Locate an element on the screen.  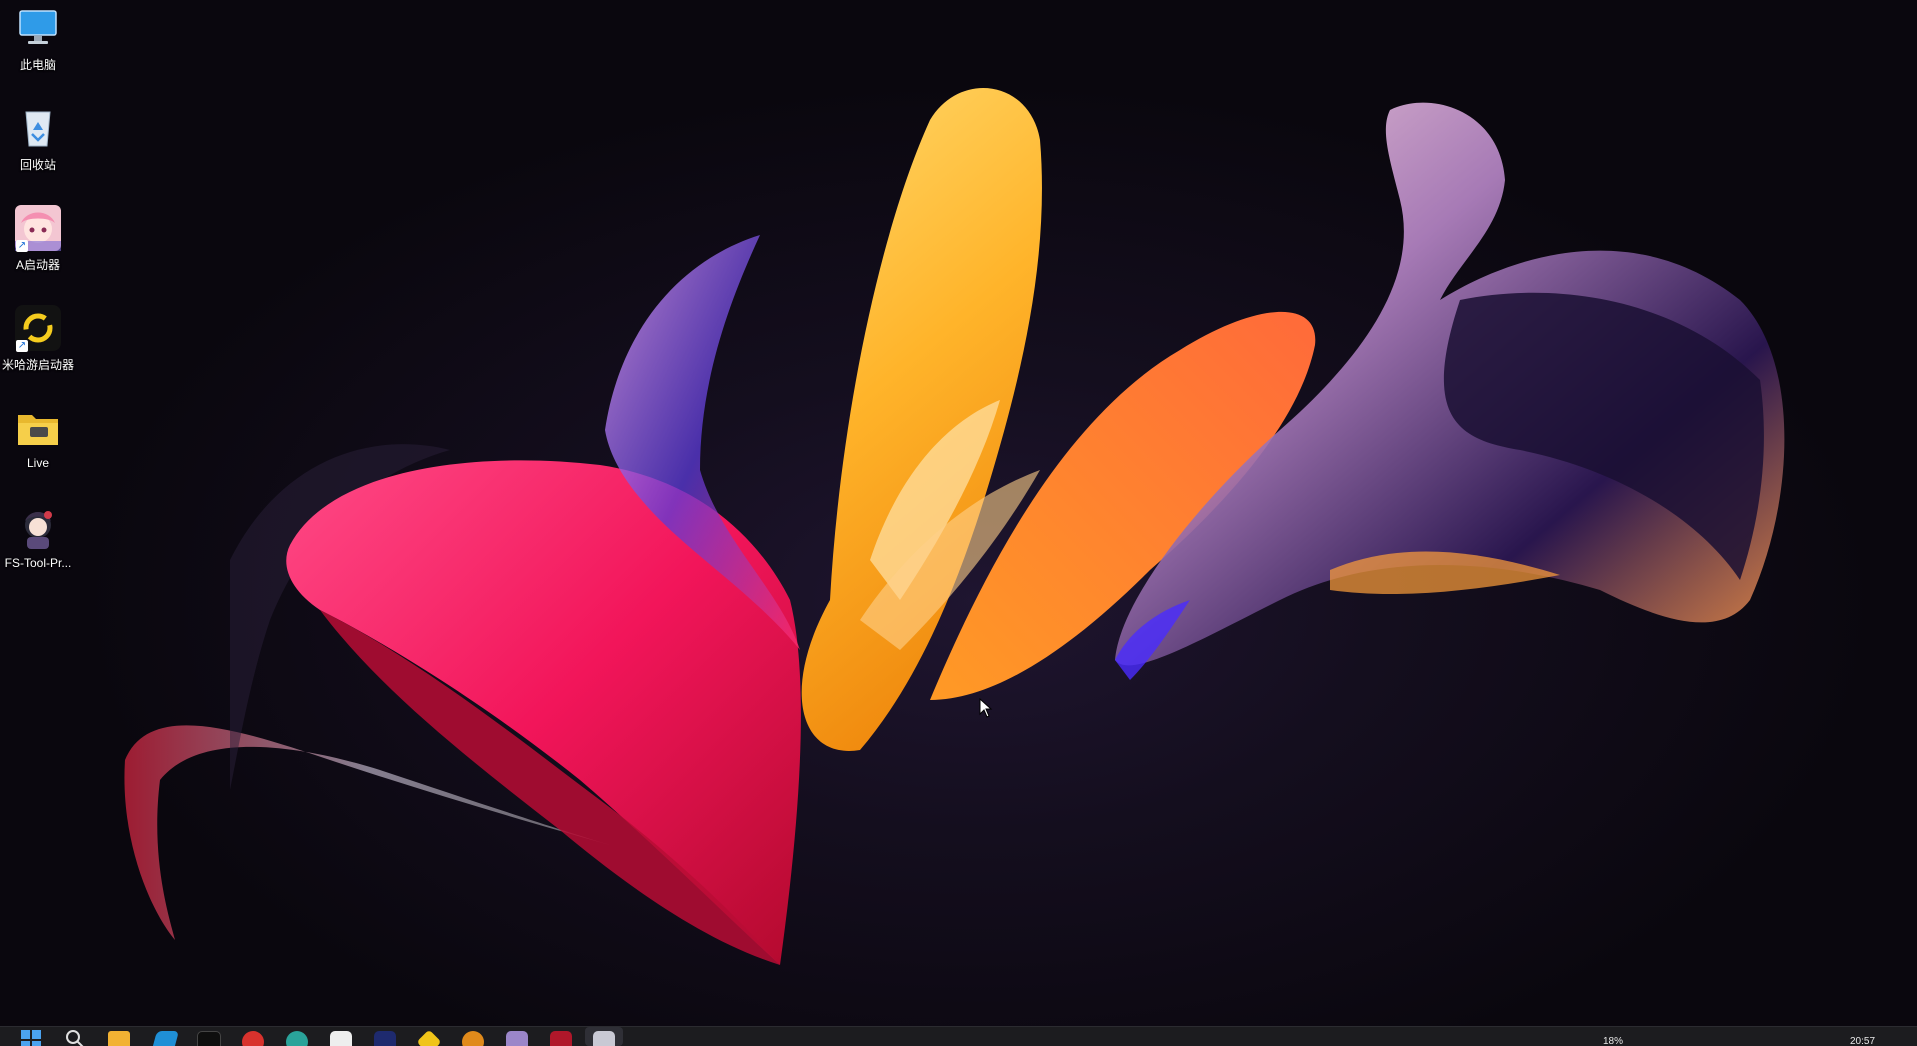
start-icon is located at coordinates (31, 1037).